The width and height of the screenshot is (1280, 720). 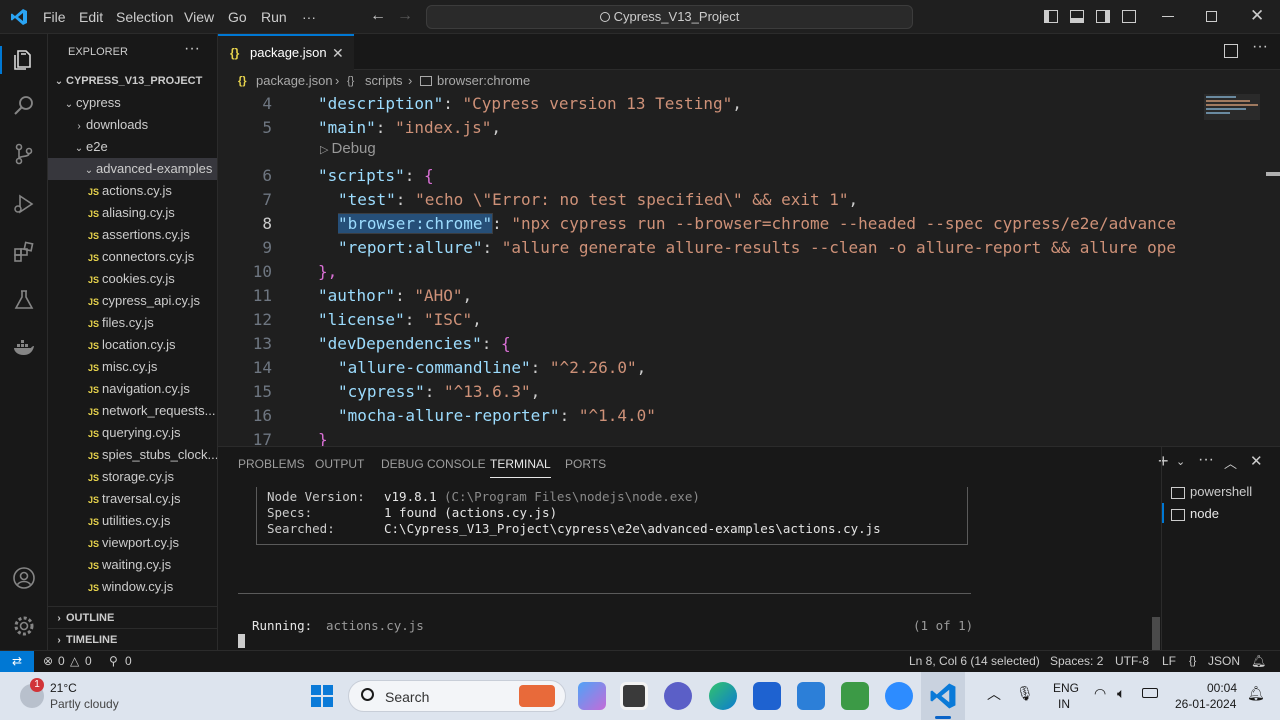 What do you see at coordinates (1129, 16) in the screenshot?
I see `customize-layout-icon` at bounding box center [1129, 16].